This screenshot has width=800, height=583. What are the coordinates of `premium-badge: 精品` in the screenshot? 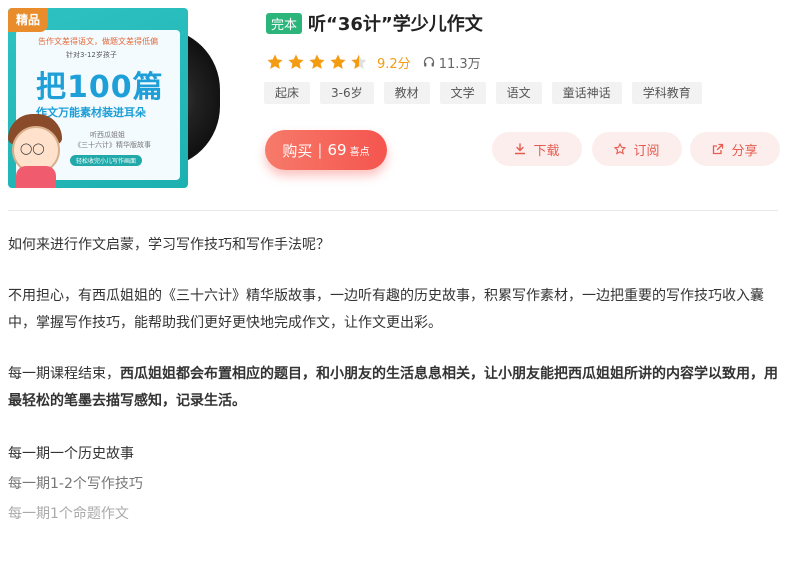 It's located at (28, 20).